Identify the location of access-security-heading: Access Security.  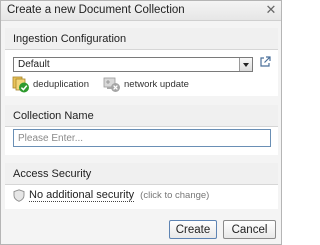
(141, 174).